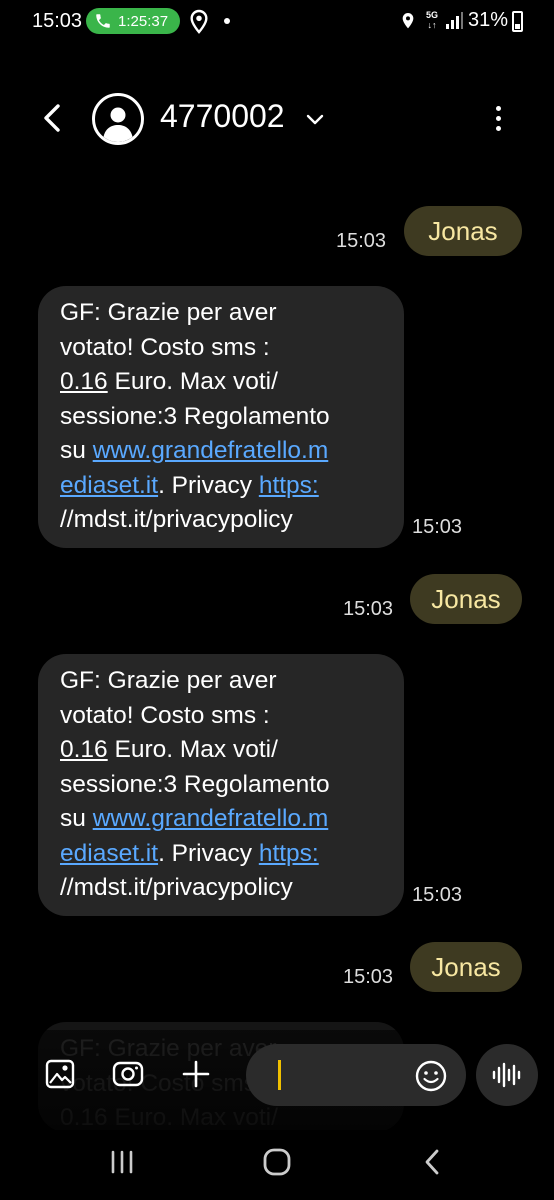  Describe the element at coordinates (408, 21) in the screenshot. I see `location-active-icon` at that location.